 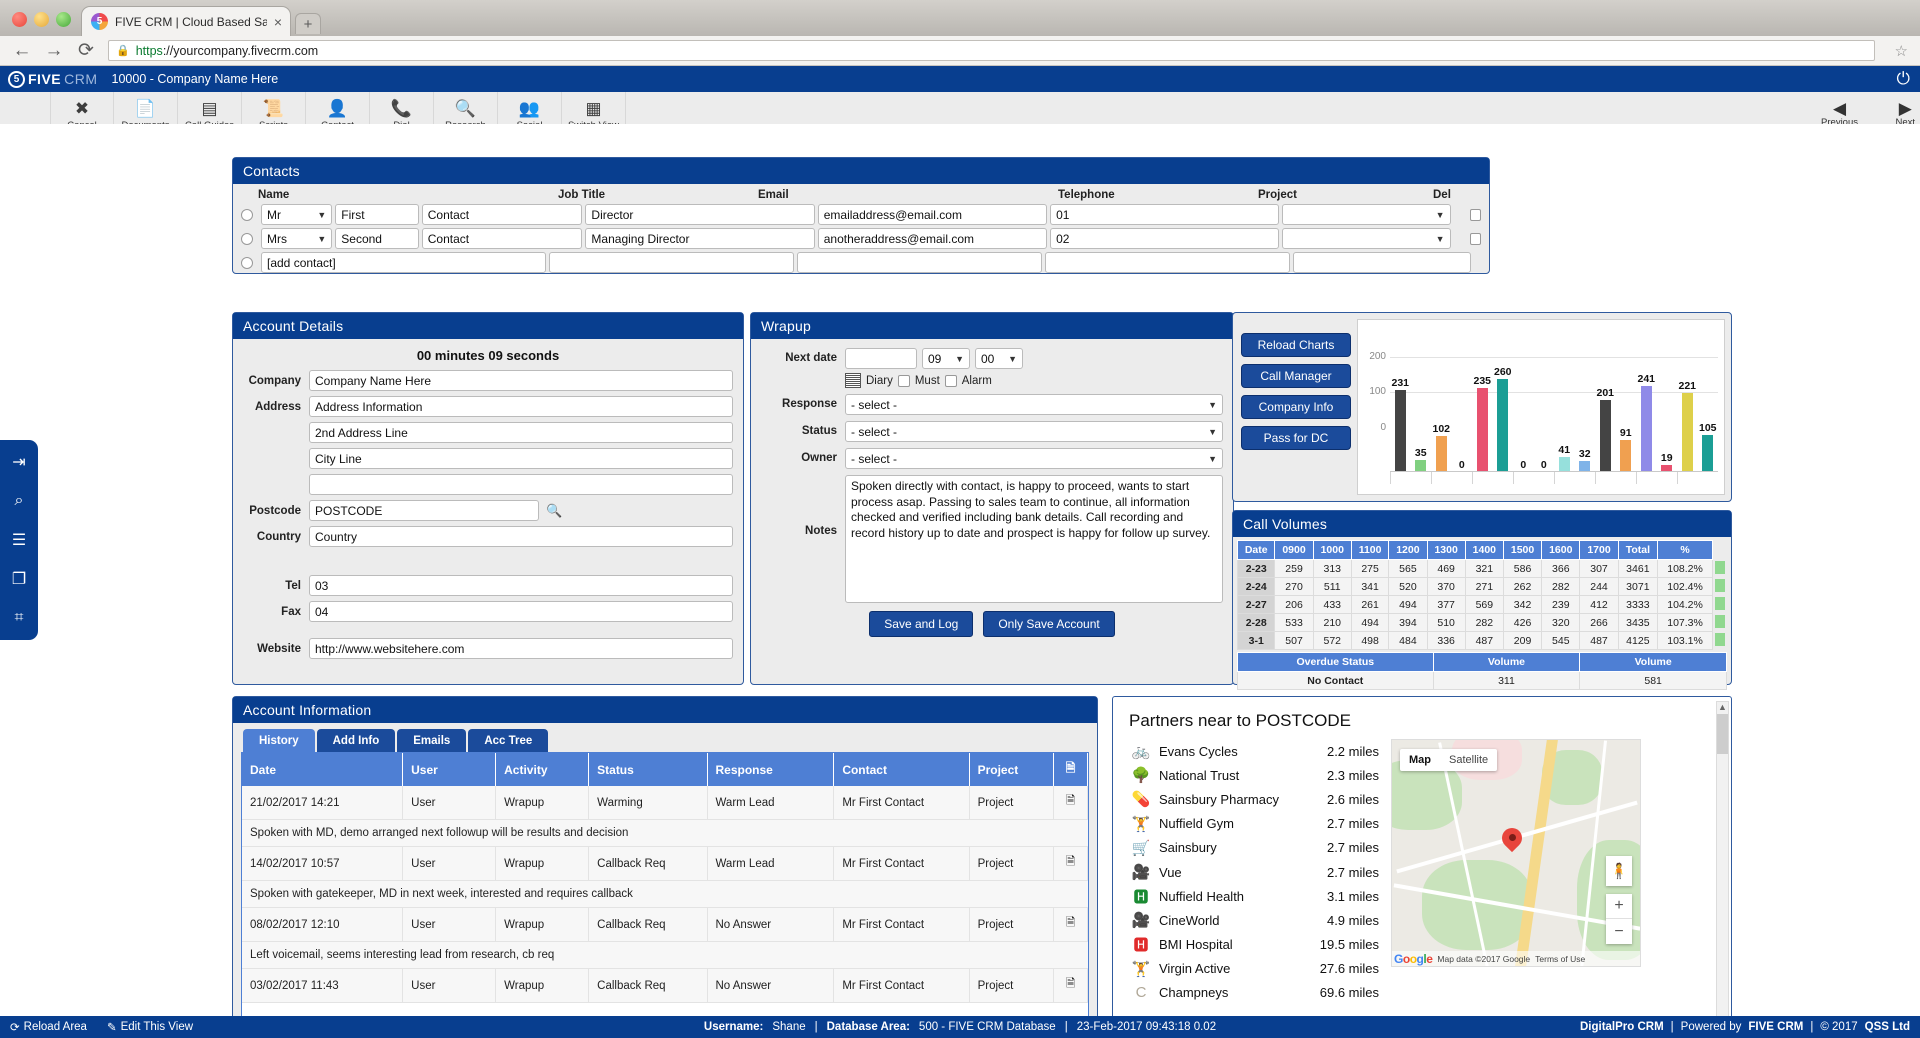 What do you see at coordinates (278, 22) in the screenshot?
I see `close-tab-icon: ×` at bounding box center [278, 22].